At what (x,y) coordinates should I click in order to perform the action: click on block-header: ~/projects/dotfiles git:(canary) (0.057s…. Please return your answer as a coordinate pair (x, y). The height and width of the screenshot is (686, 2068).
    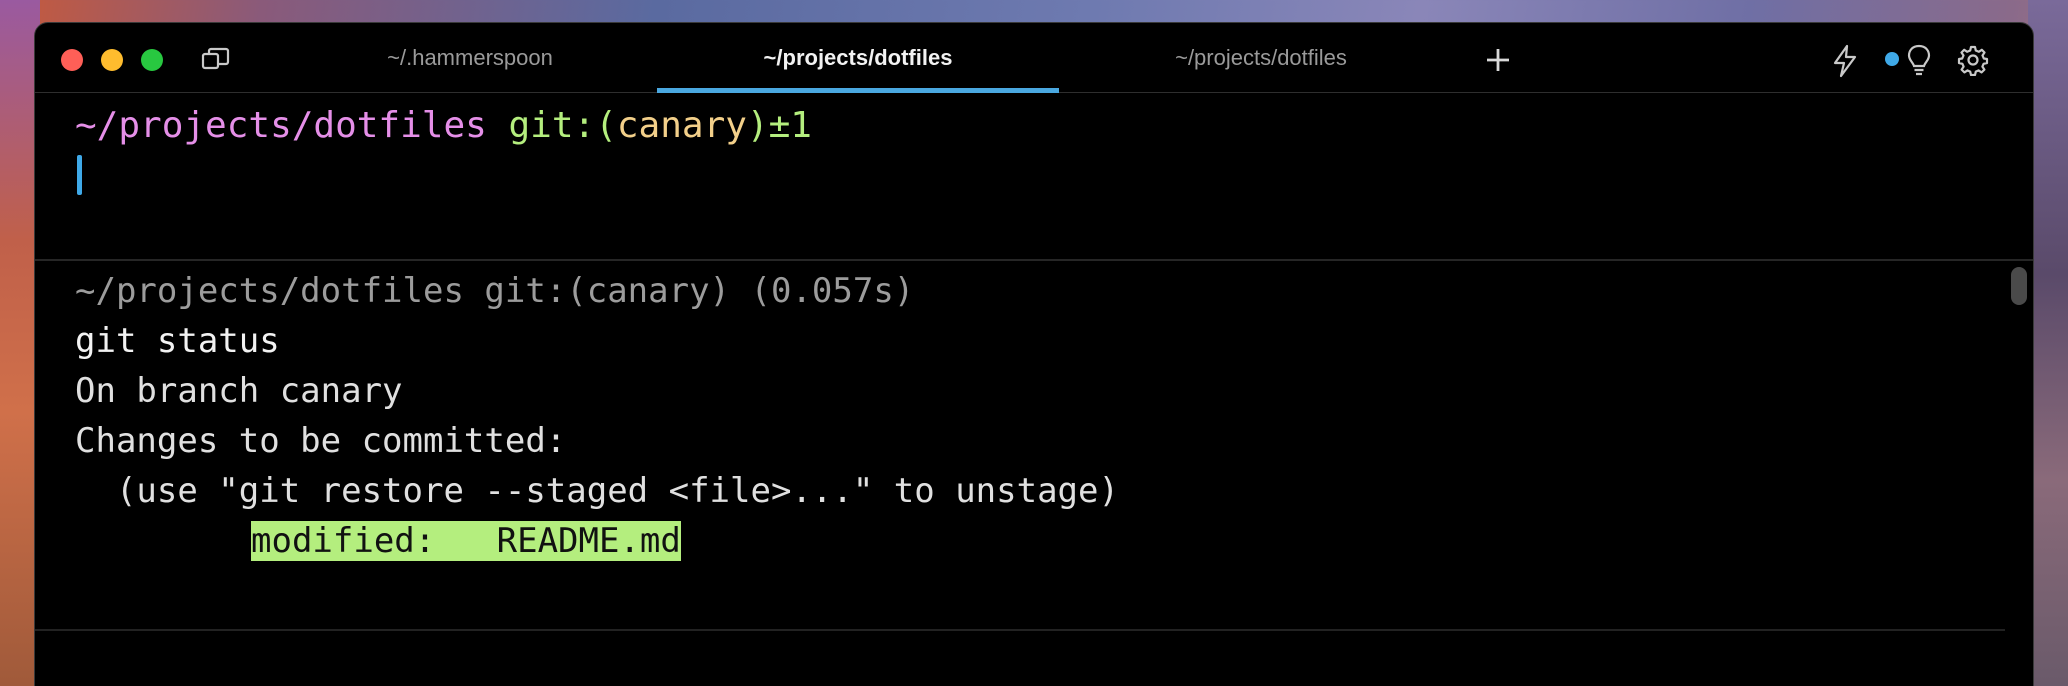
    Looking at the image, I should click on (495, 291).